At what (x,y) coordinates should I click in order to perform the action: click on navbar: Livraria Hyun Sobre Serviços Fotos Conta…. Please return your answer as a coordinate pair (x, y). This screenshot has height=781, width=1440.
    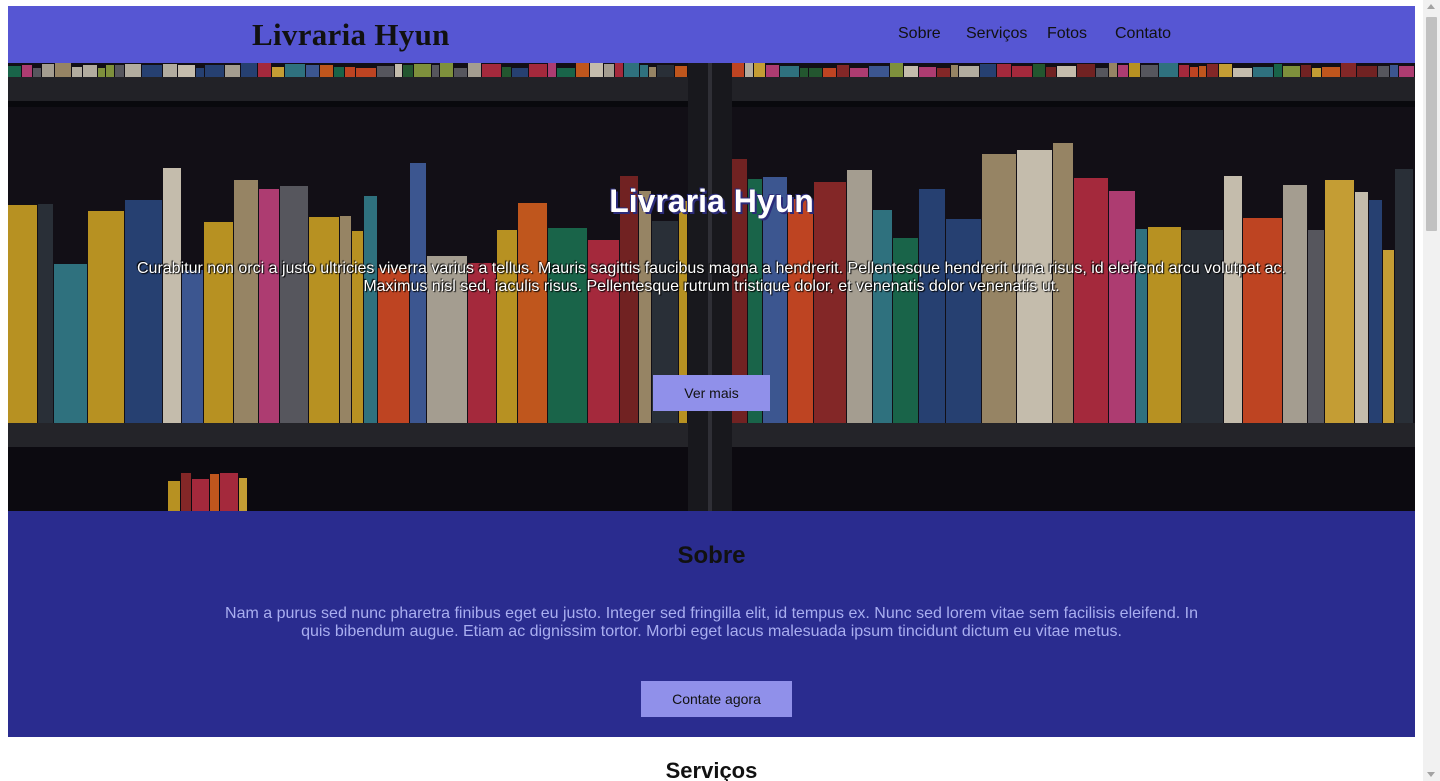
    Looking at the image, I should click on (711, 34).